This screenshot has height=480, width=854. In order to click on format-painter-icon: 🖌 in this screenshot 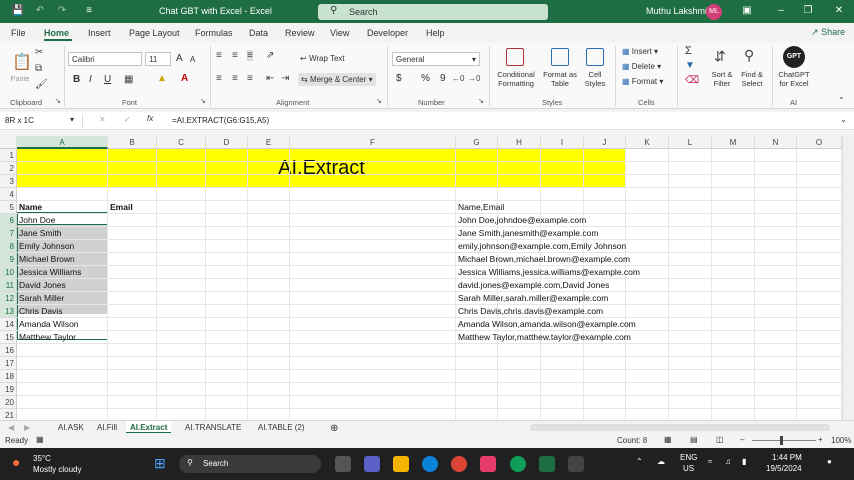, I will do `click(41, 84)`.